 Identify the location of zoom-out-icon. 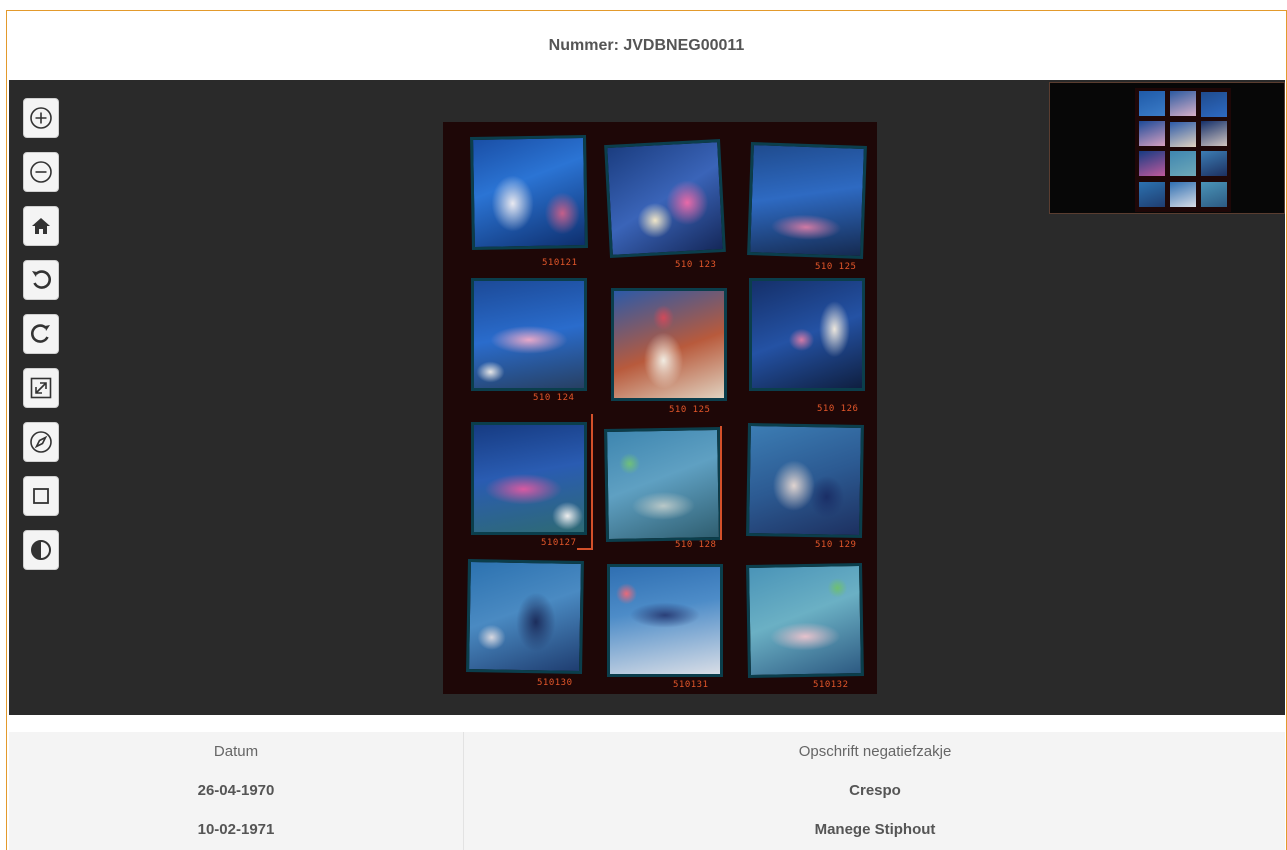
(41, 172).